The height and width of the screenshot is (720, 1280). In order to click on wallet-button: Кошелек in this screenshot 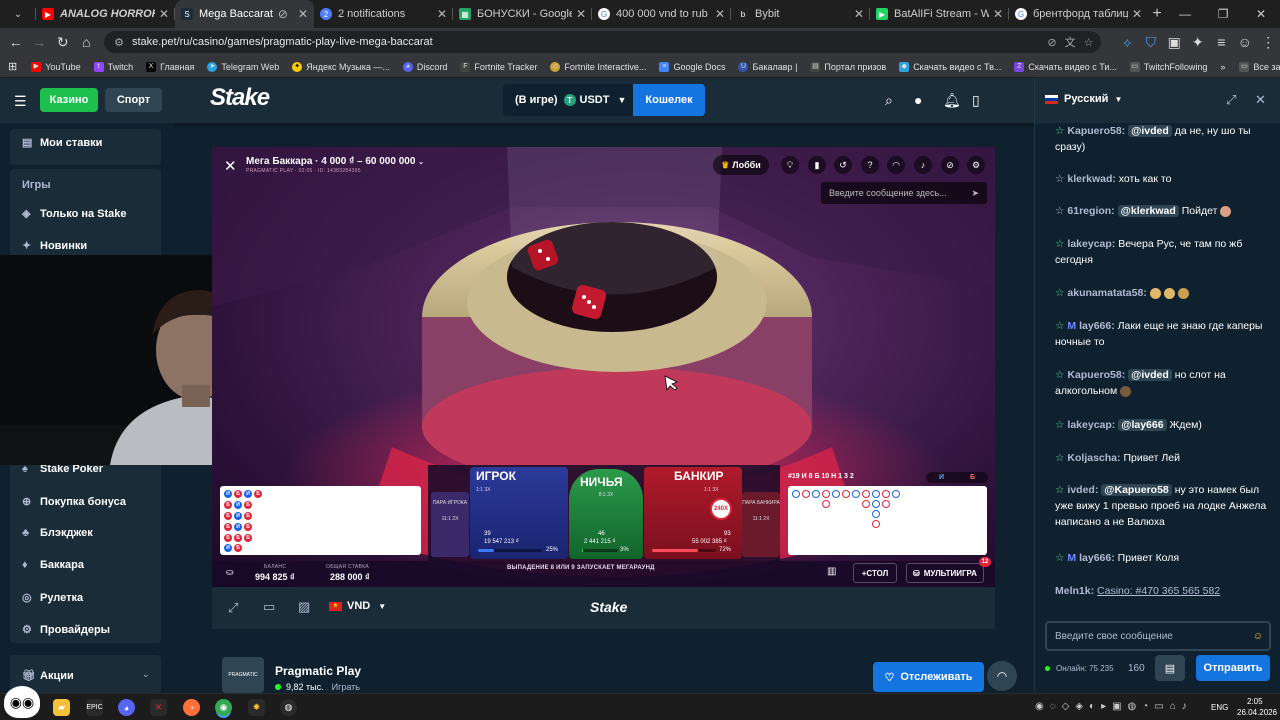, I will do `click(669, 100)`.